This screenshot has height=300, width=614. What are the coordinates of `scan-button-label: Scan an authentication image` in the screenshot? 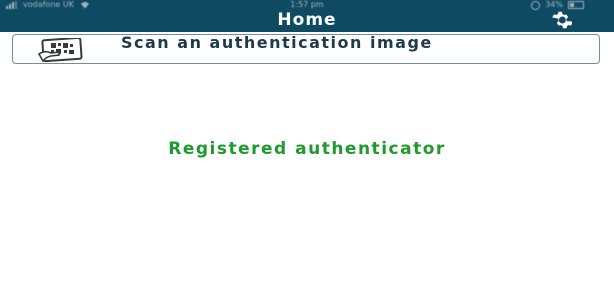 It's located at (277, 42).